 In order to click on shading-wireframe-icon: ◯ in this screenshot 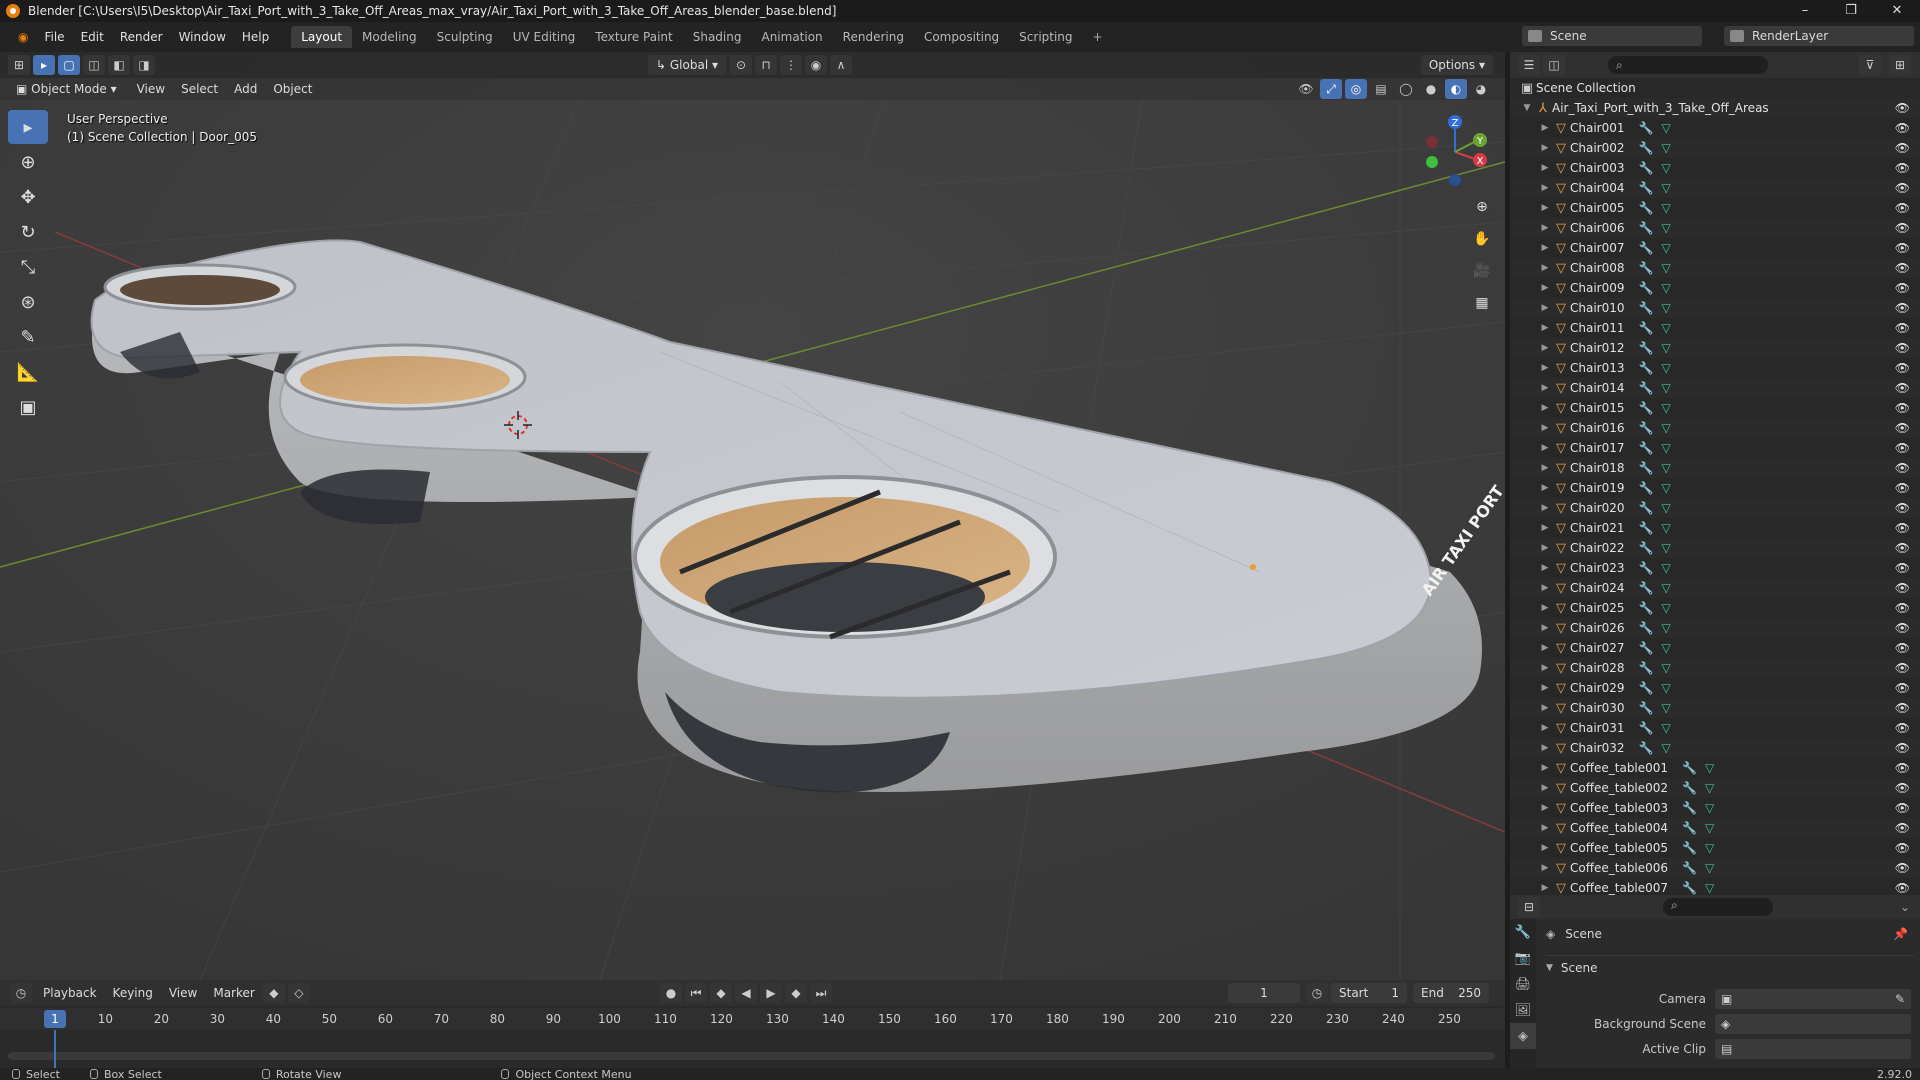, I will do `click(1406, 89)`.